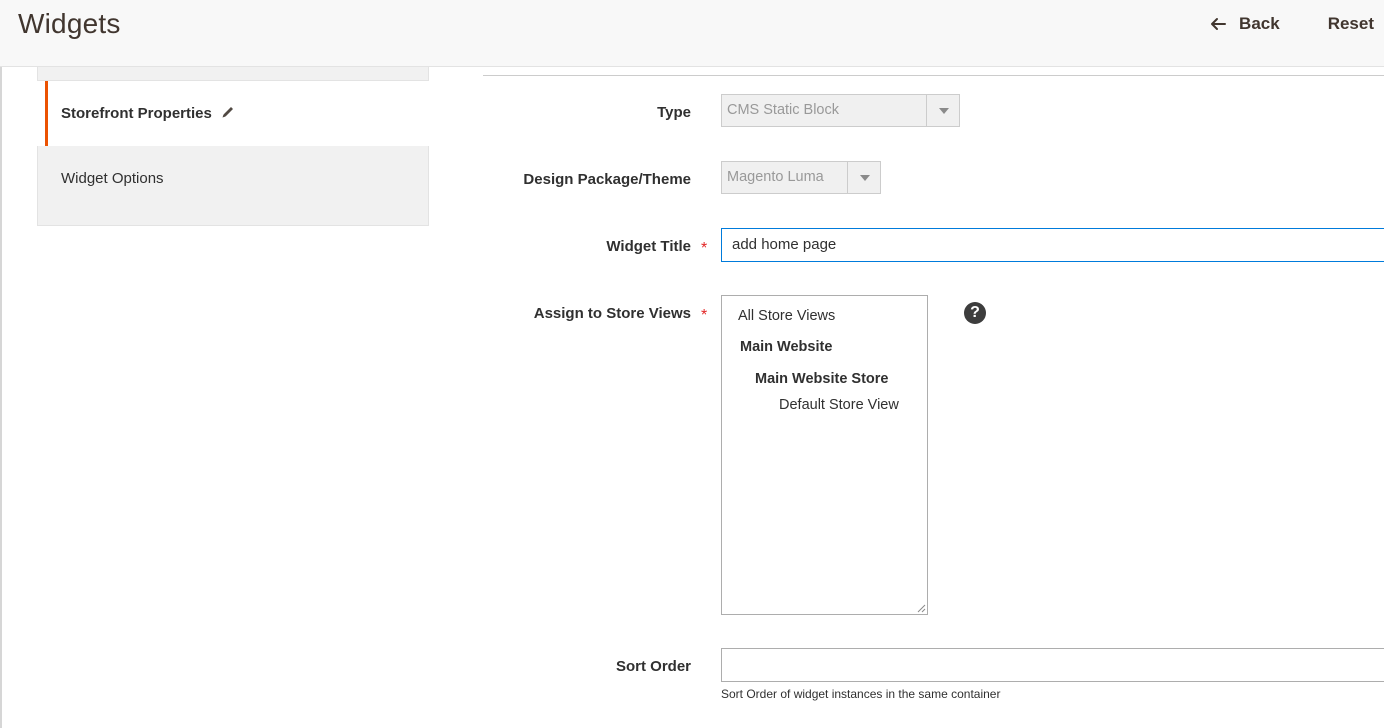 This screenshot has height=728, width=1384. I want to click on theme-select-value: Magento Luma, so click(775, 177).